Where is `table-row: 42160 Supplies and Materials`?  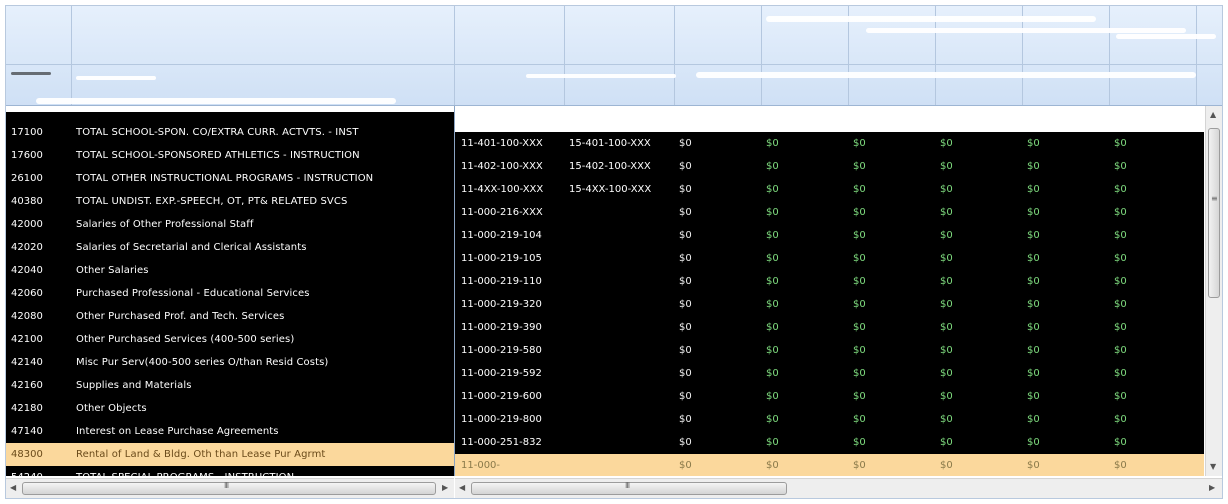
table-row: 42160 Supplies and Materials is located at coordinates (230, 385).